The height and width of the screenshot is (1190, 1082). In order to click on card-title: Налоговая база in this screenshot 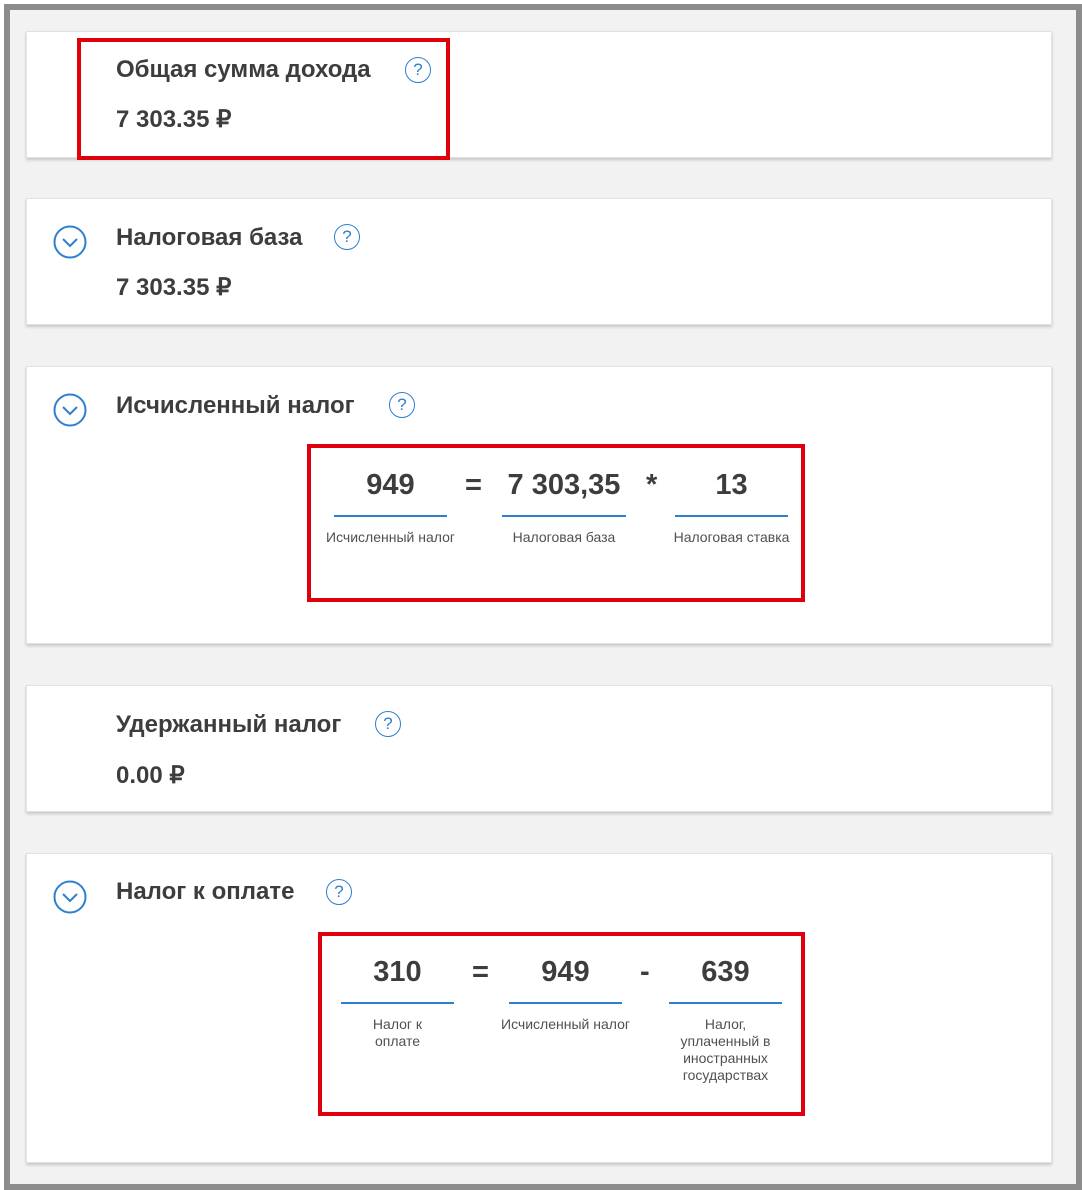, I will do `click(209, 237)`.